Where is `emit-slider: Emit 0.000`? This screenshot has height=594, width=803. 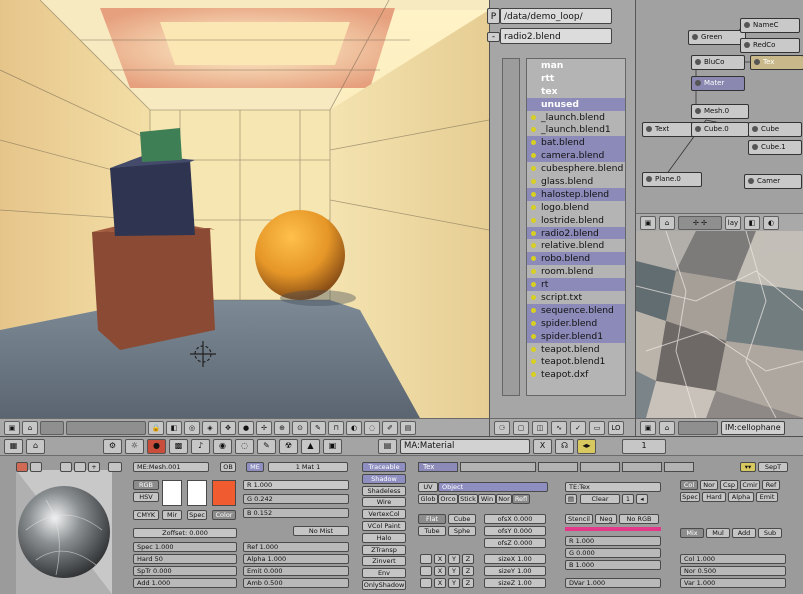
emit-slider: Emit 0.000 is located at coordinates (296, 571).